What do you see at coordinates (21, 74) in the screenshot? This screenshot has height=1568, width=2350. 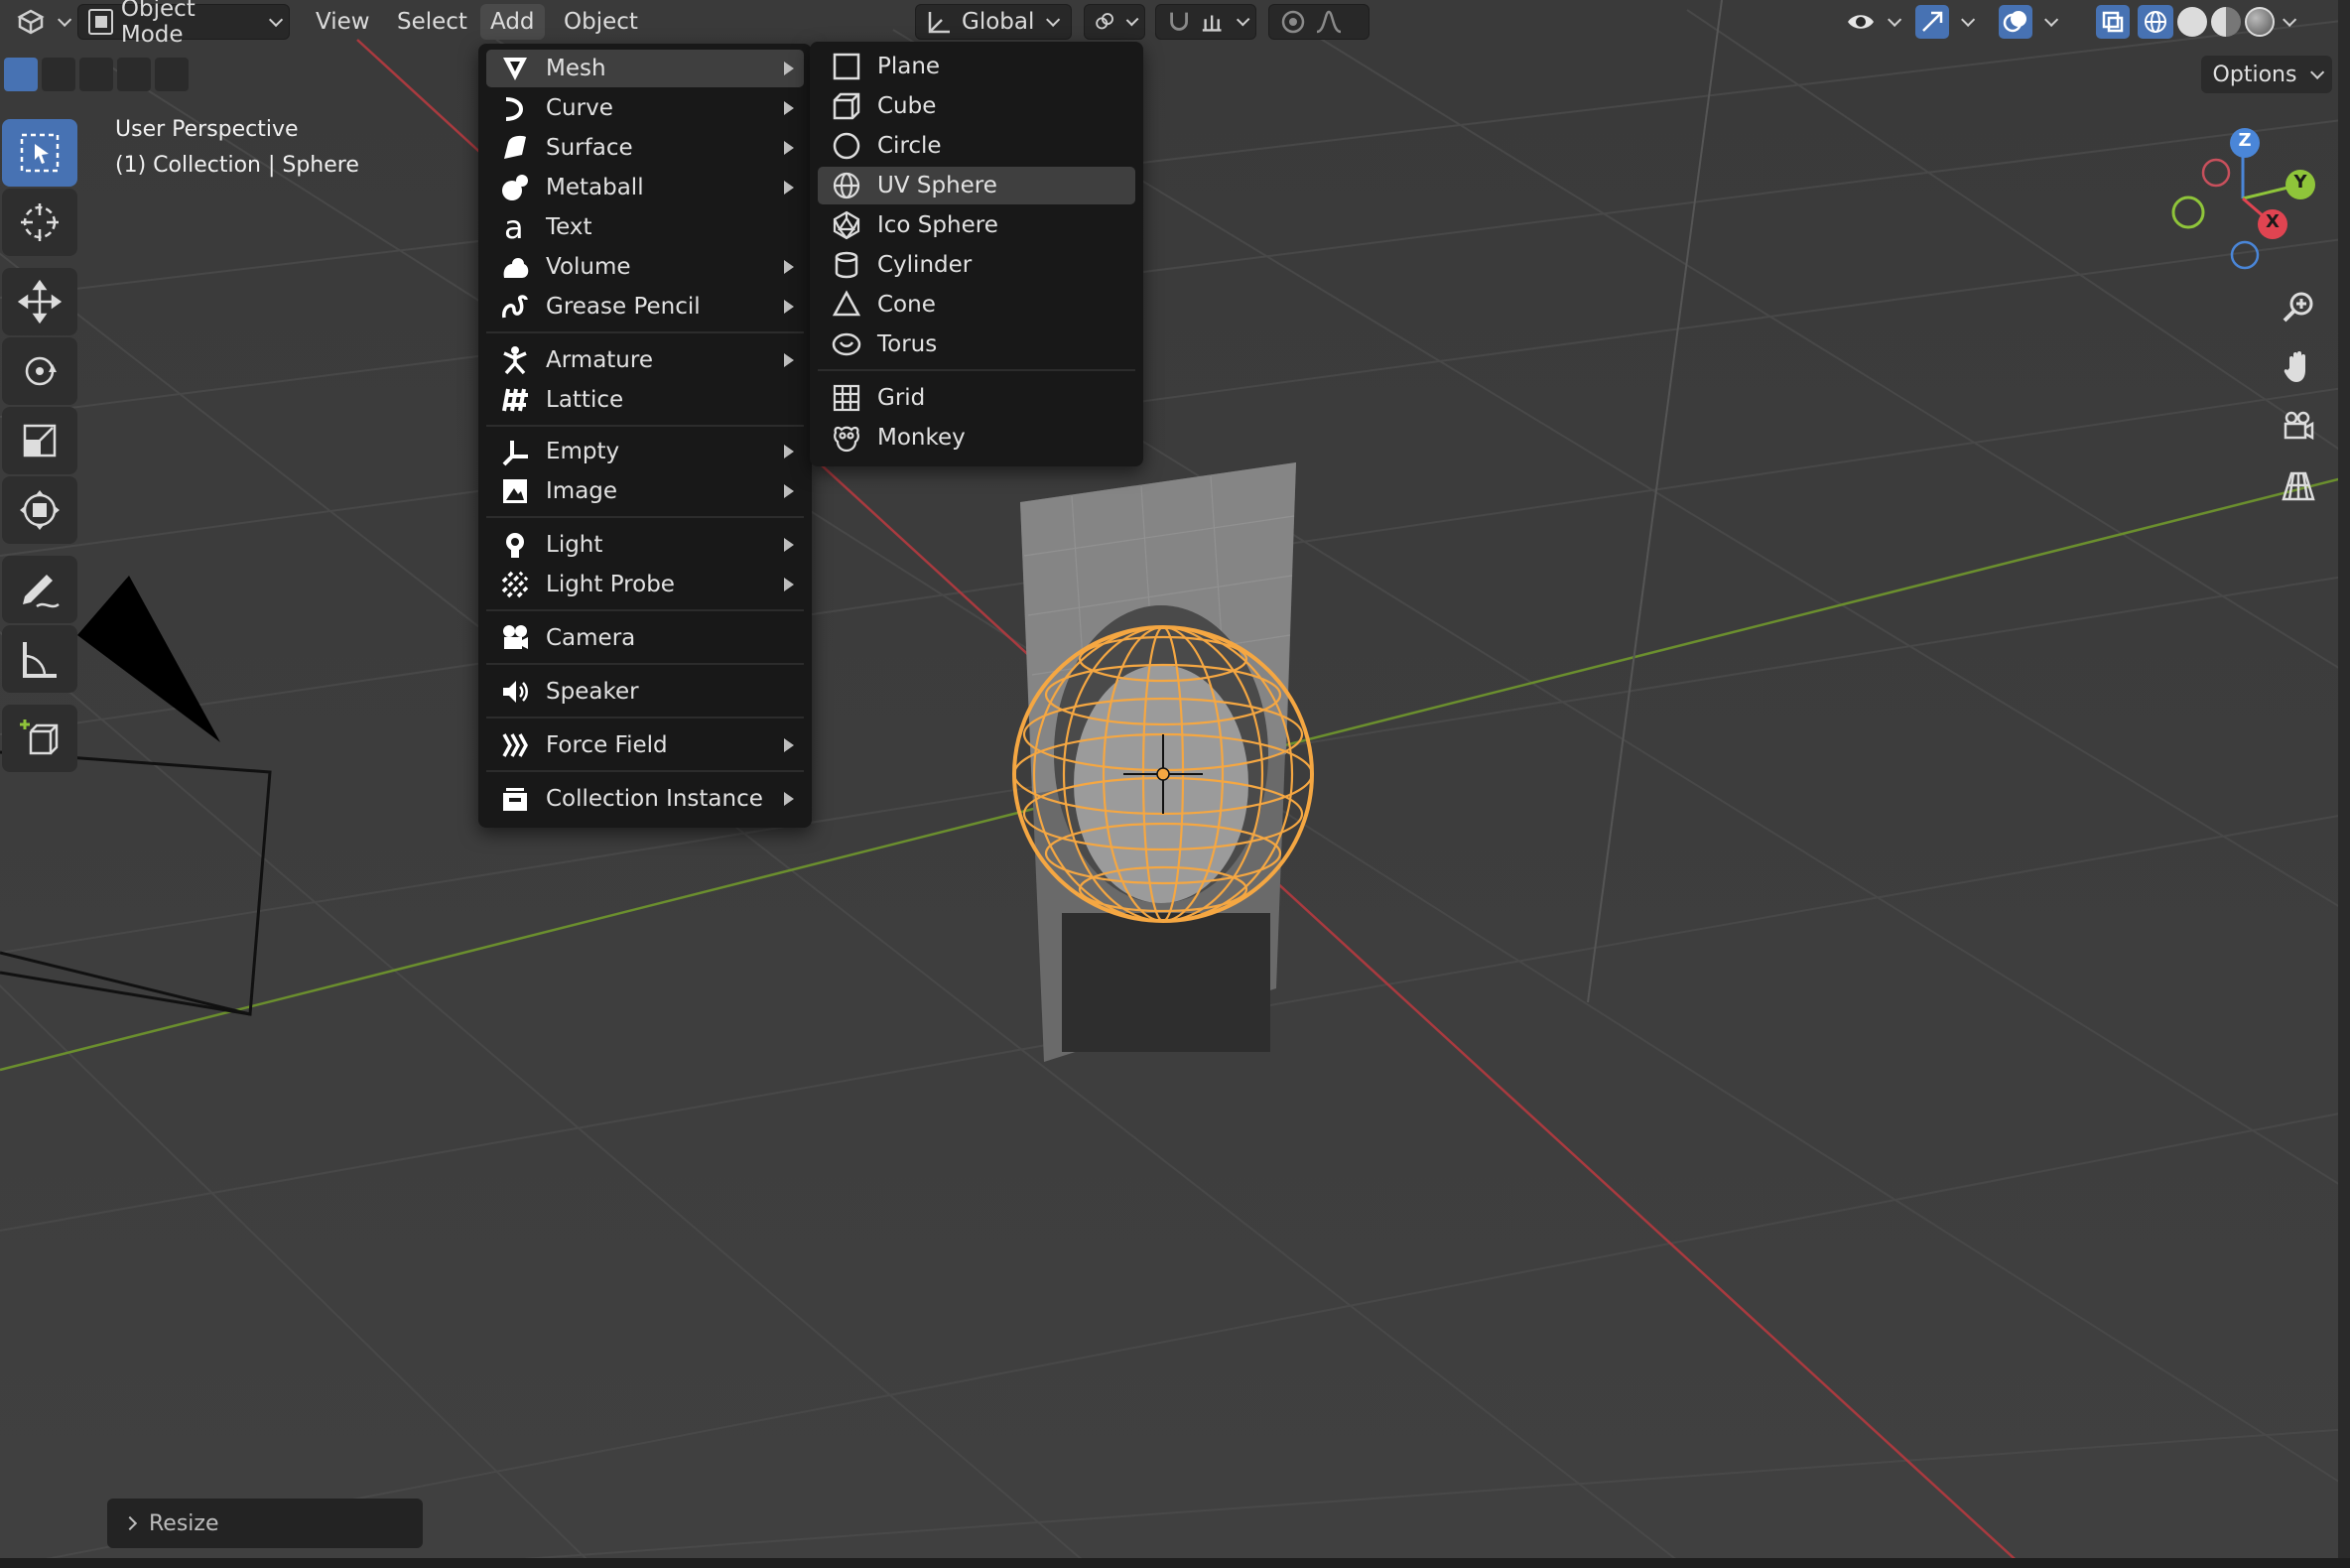 I see `select-new-icon` at bounding box center [21, 74].